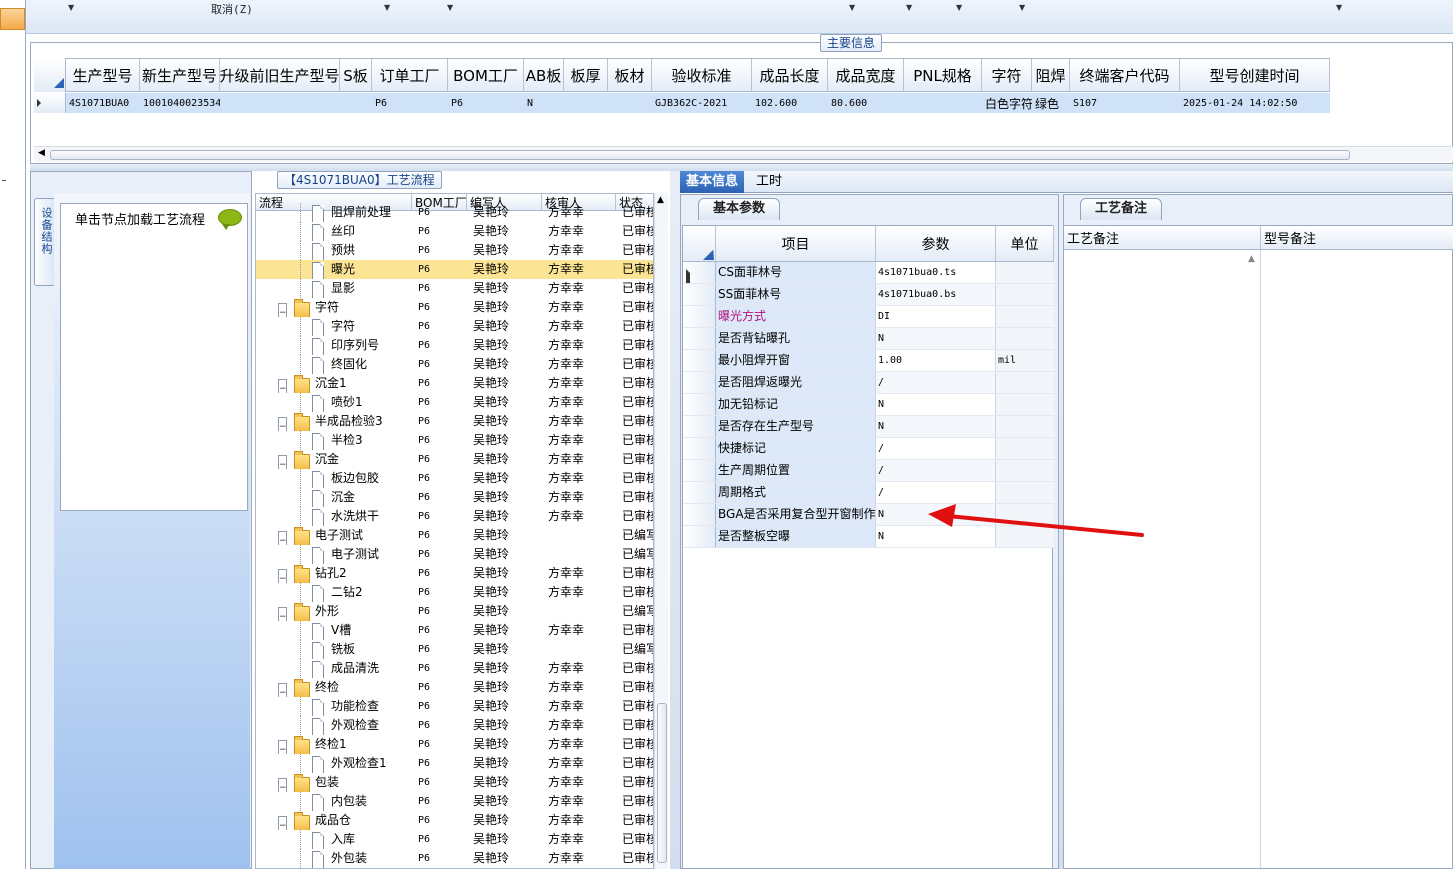  What do you see at coordinates (359, 180) in the screenshot?
I see `process-title: 【4S1071BUA0】工艺流程` at bounding box center [359, 180].